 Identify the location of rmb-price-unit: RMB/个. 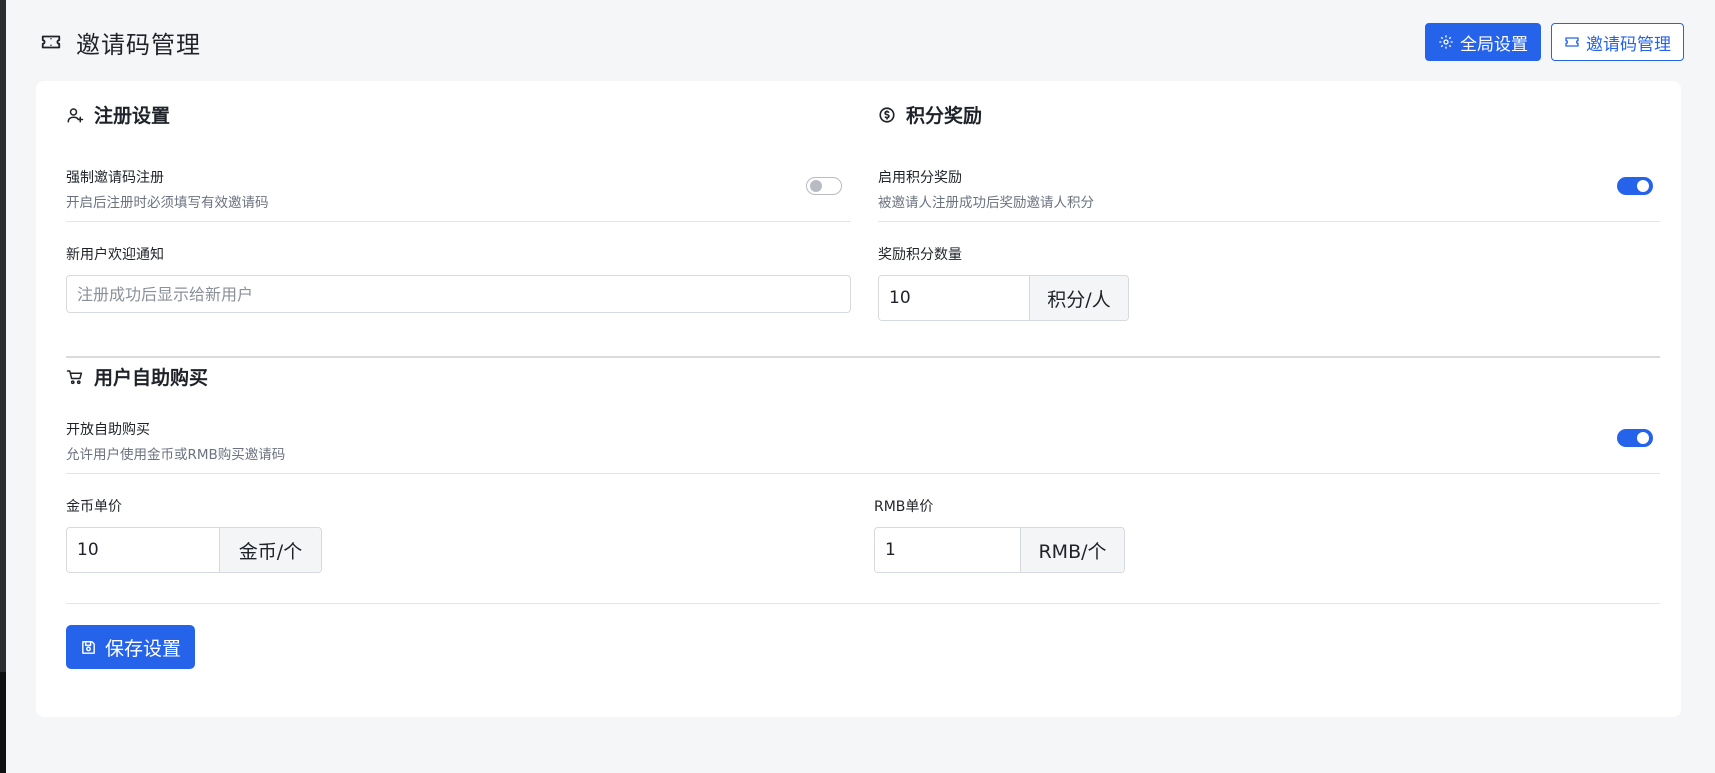
(1072, 550).